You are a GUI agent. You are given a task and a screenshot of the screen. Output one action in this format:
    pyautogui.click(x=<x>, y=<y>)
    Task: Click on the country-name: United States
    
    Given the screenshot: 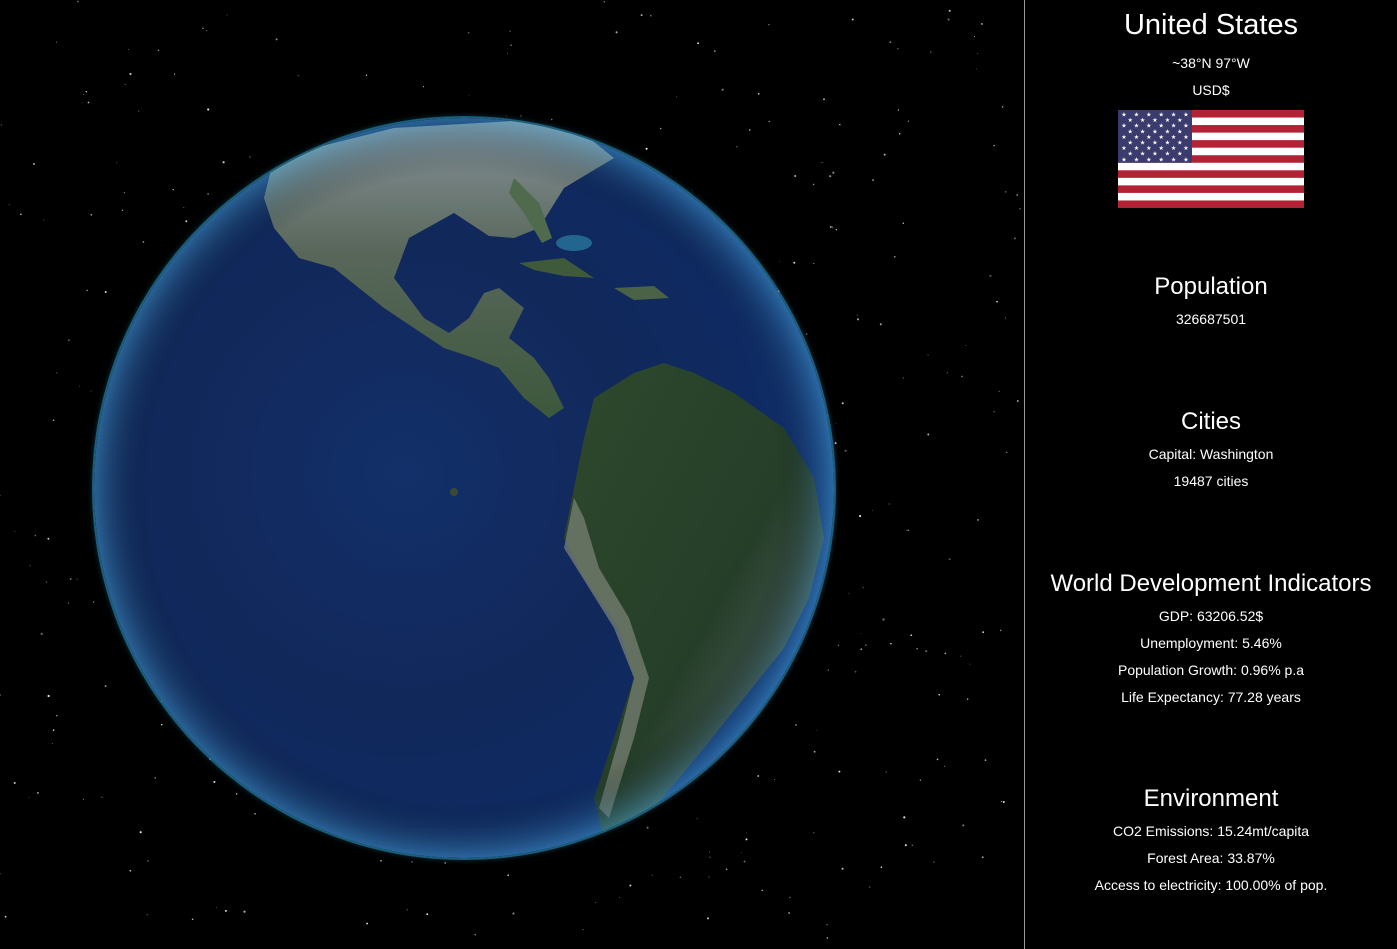 What is the action you would take?
    pyautogui.click(x=1211, y=25)
    